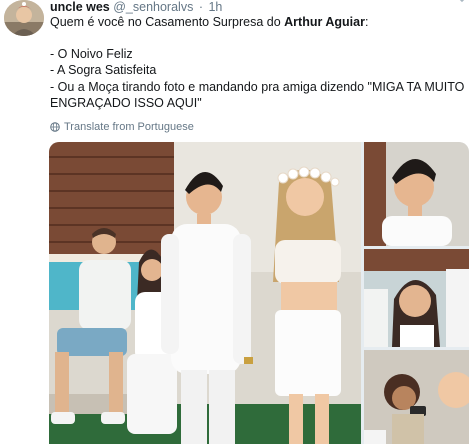  What do you see at coordinates (80, 7) in the screenshot?
I see `display-name: uncle wes` at bounding box center [80, 7].